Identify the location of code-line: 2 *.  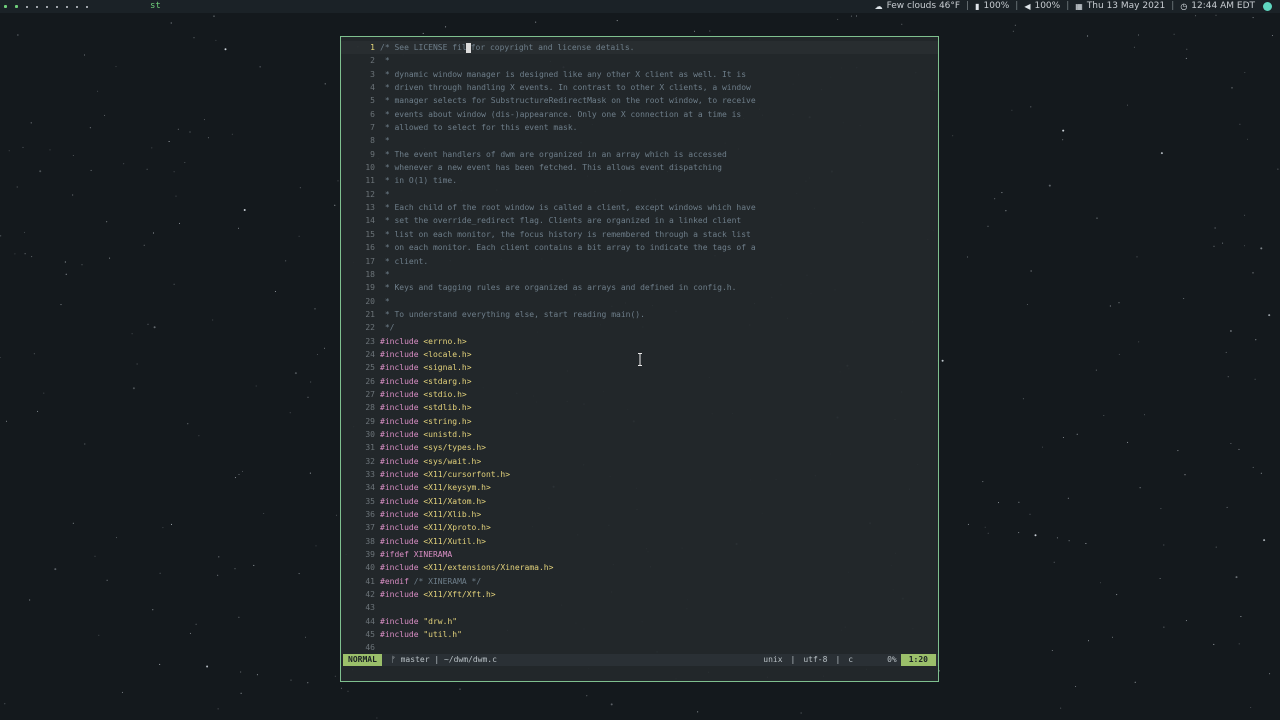
(639, 60).